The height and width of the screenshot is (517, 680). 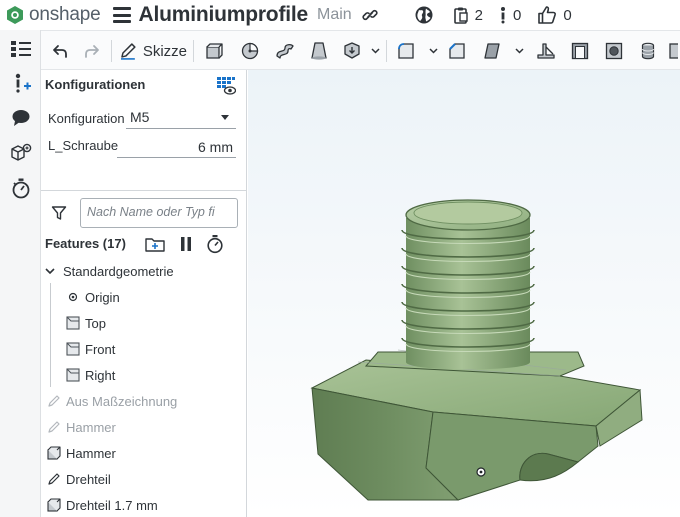 I want to click on tree-item-label: Top, so click(x=95, y=323).